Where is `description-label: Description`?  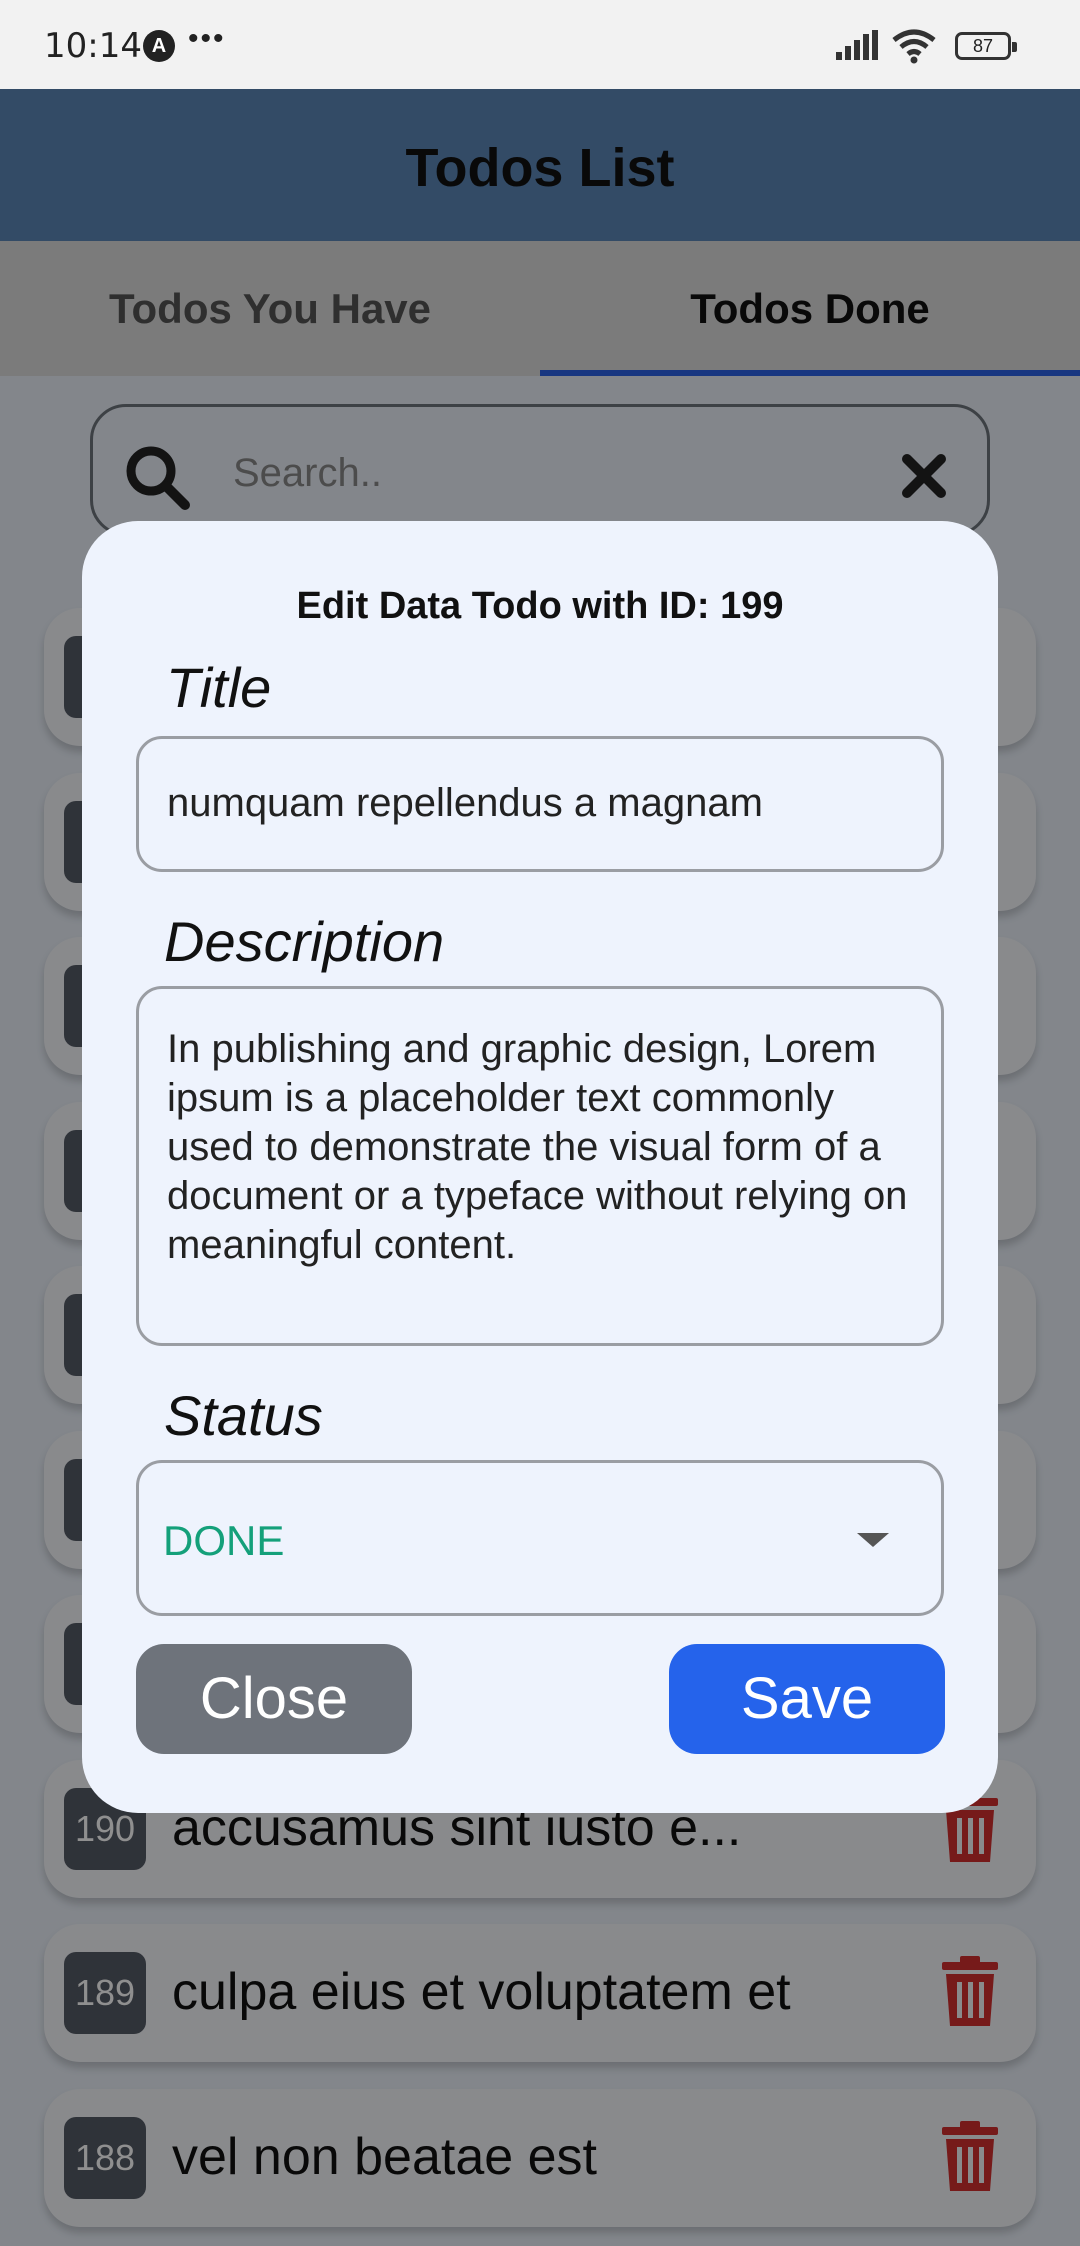
description-label: Description is located at coordinates (304, 941).